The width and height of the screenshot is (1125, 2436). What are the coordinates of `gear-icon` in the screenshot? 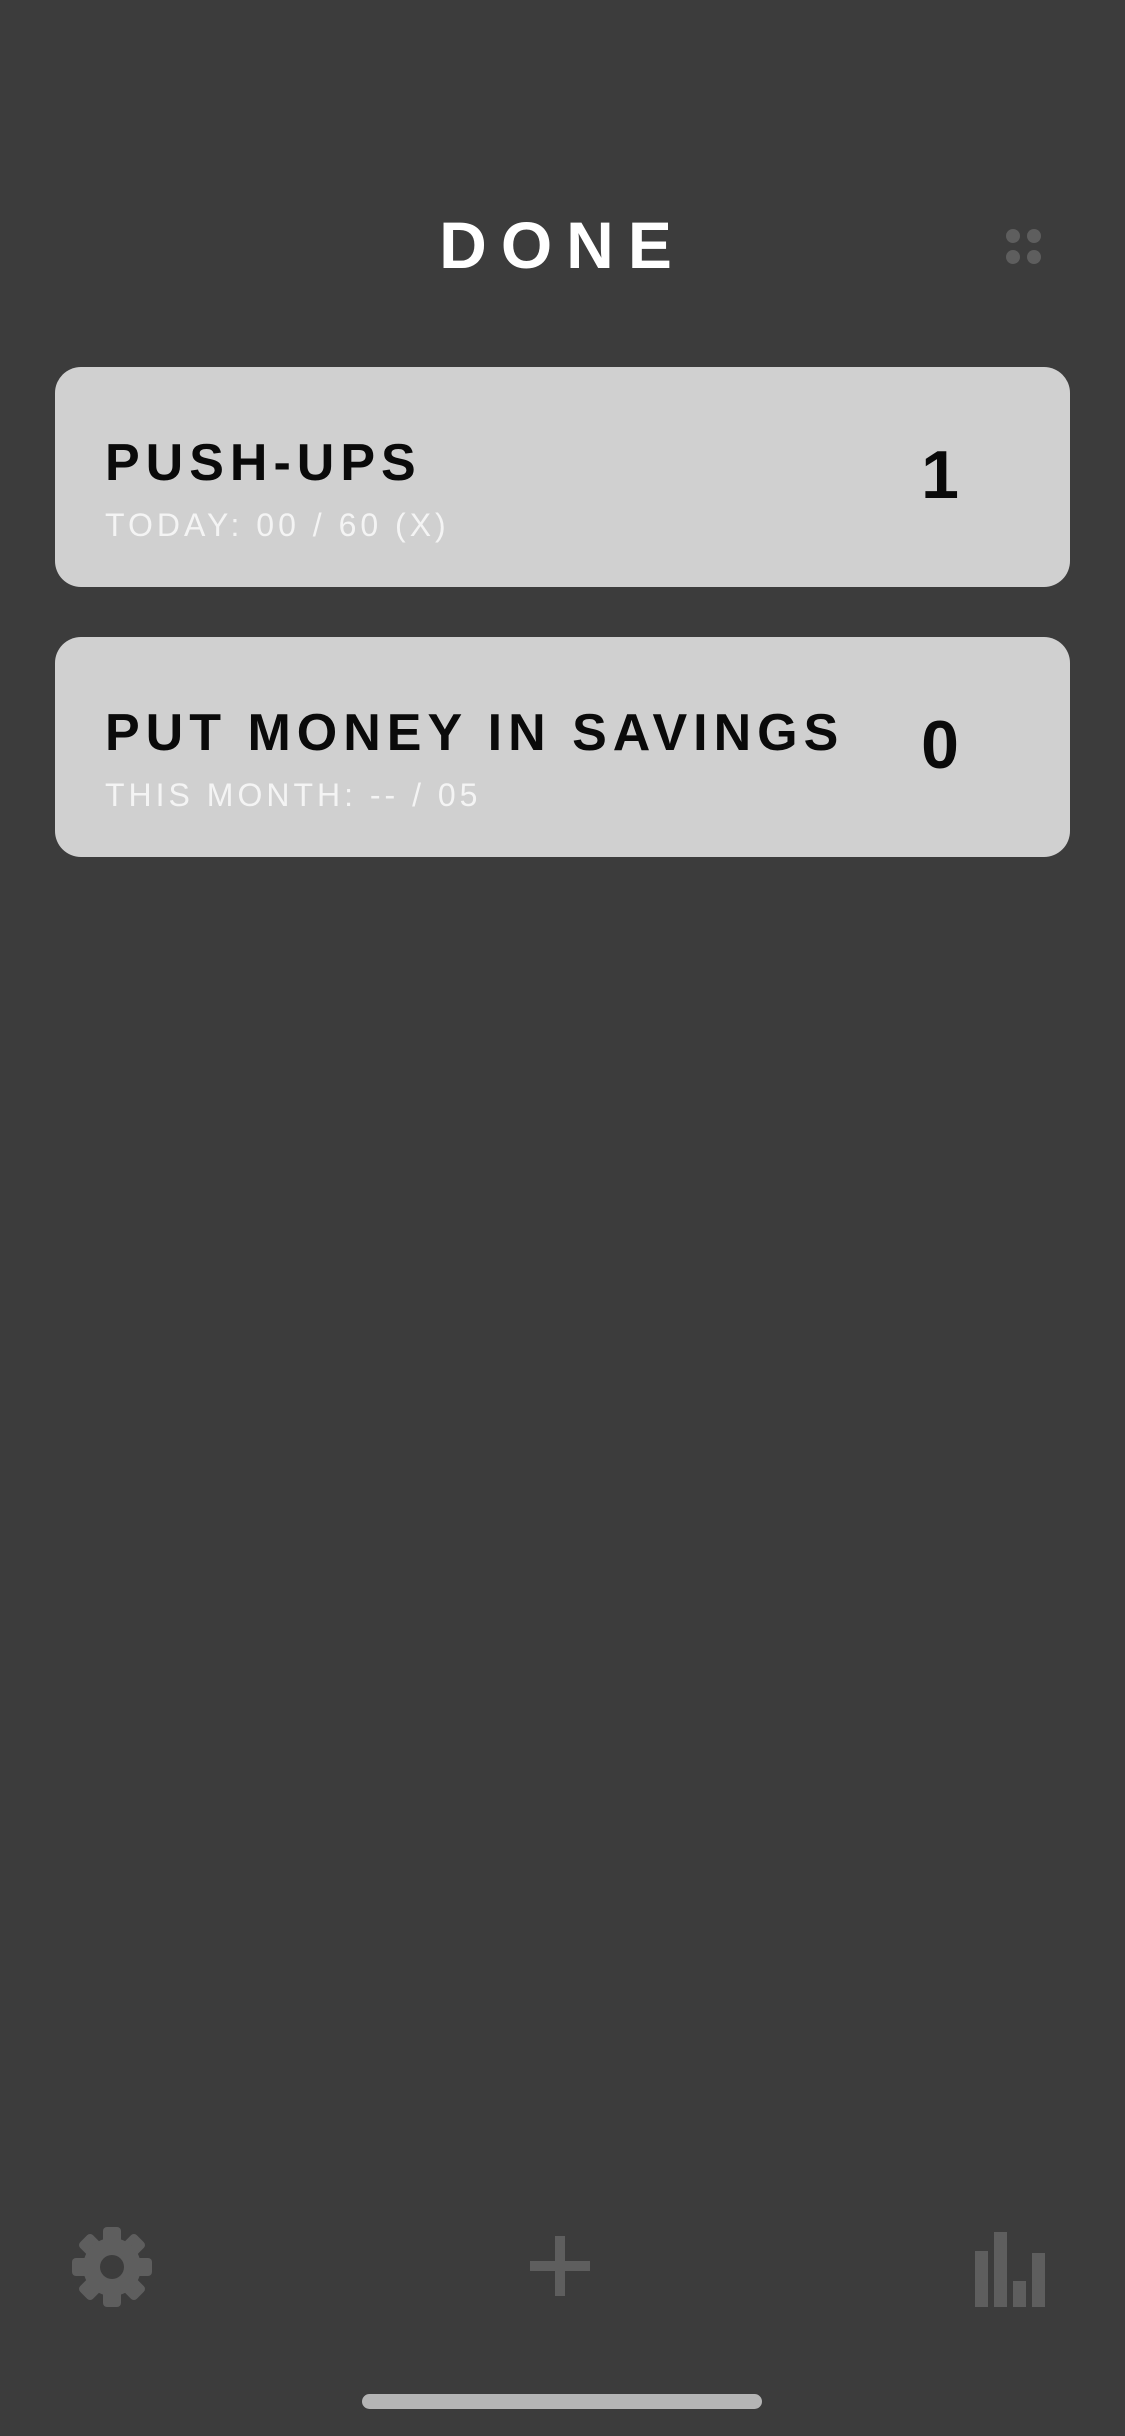 It's located at (112, 2267).